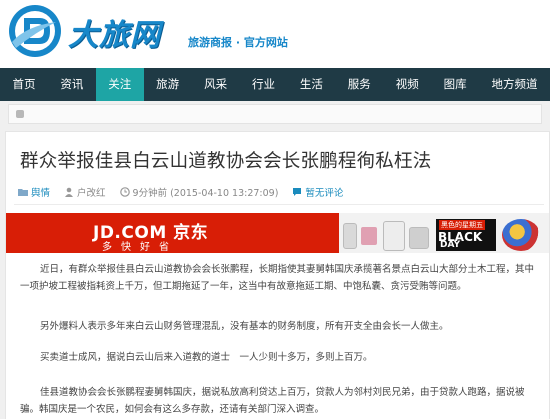  I want to click on site-slogan: 旅游商报 · 官方网站, so click(238, 42).